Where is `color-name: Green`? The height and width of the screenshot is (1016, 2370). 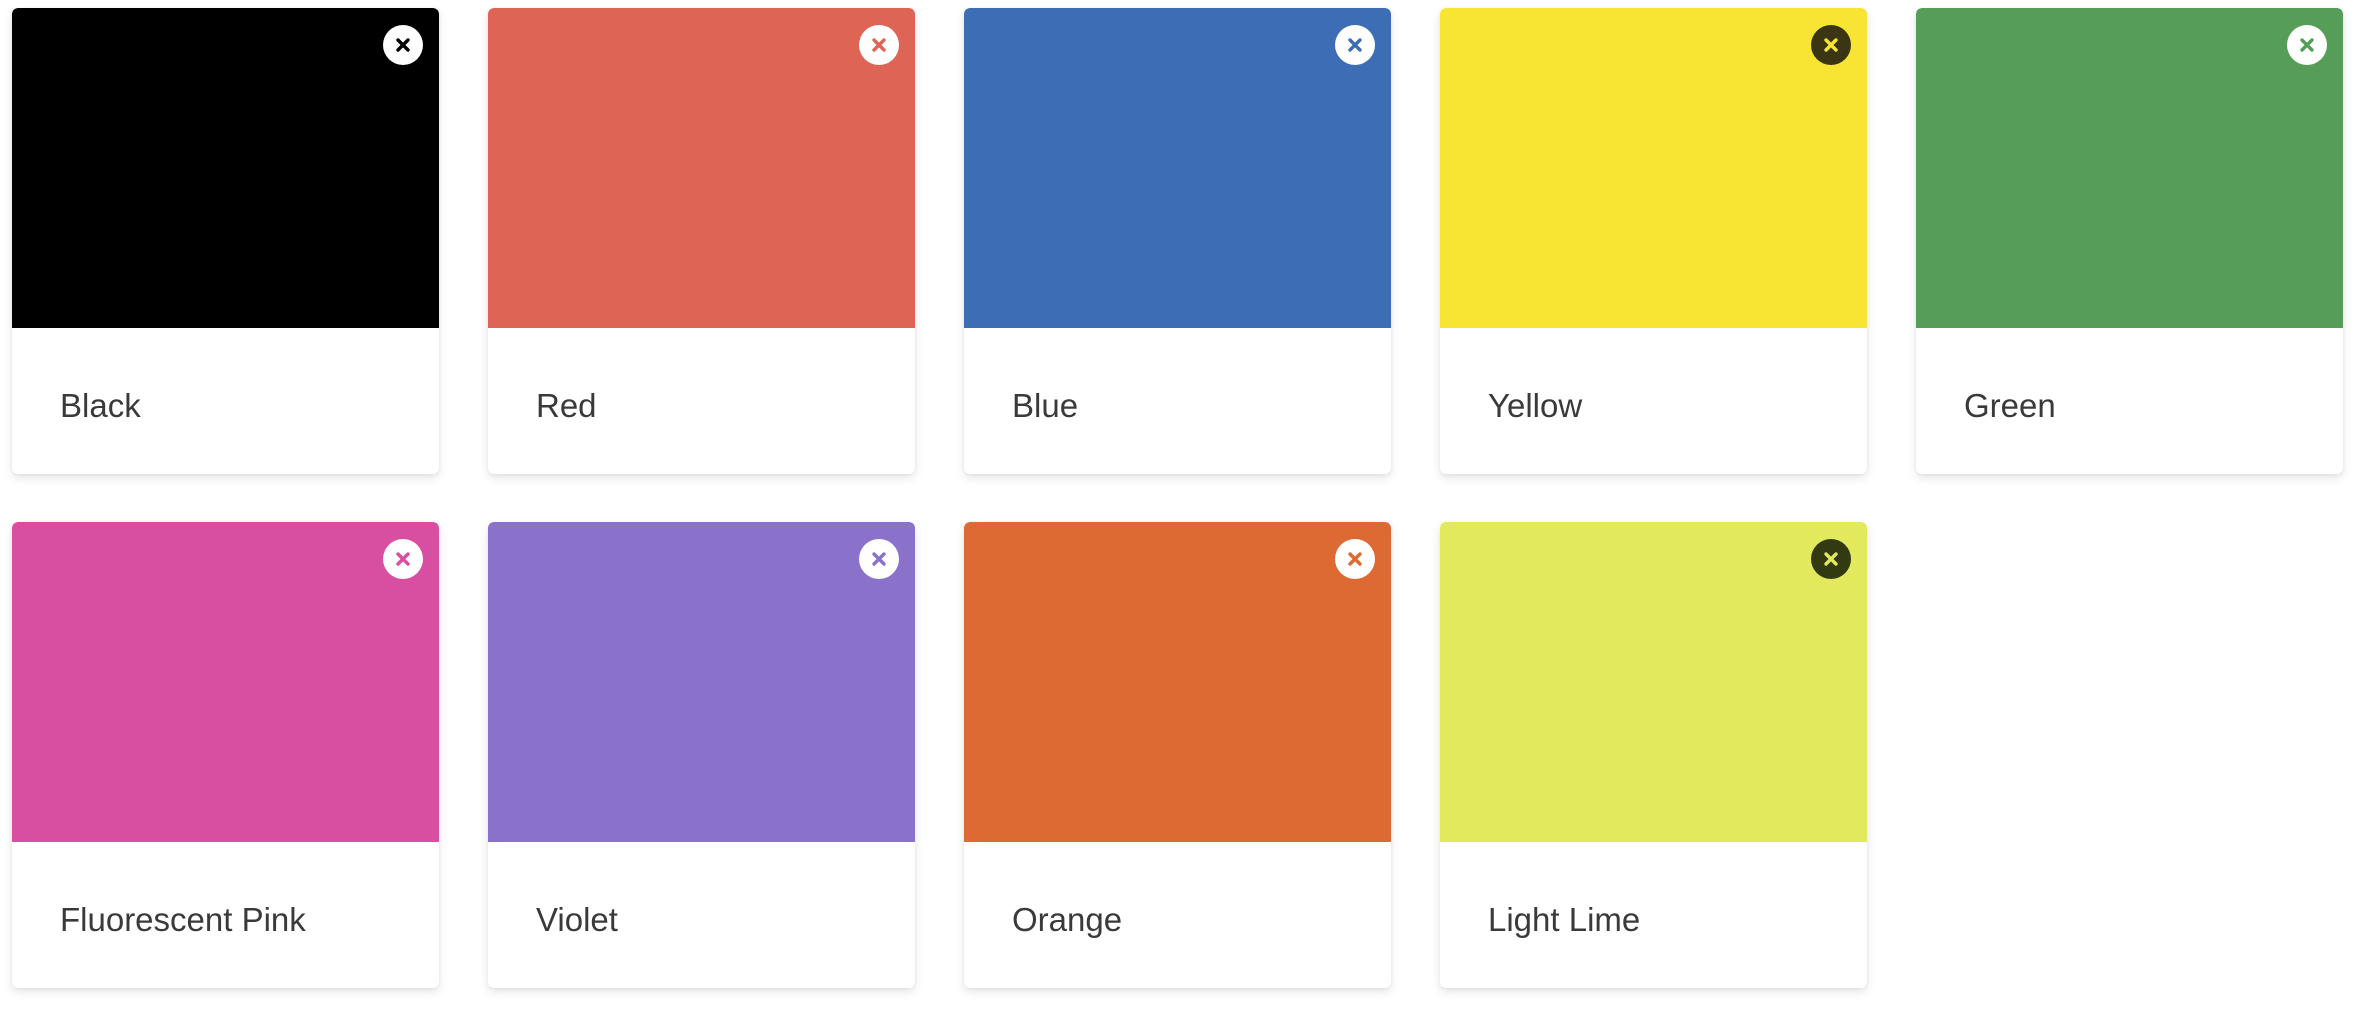 color-name: Green is located at coordinates (2010, 405).